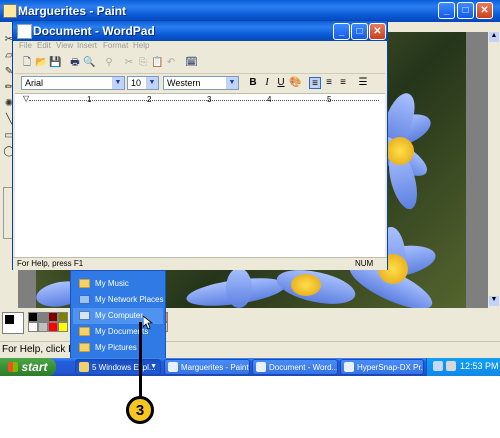 The width and height of the screenshot is (500, 438). I want to click on wordpad-format-bar: Arial ▼ 10 ▼ Western ▼ B I U 🎨 ≡ ≡ ≡ ☰, so click(200, 83).